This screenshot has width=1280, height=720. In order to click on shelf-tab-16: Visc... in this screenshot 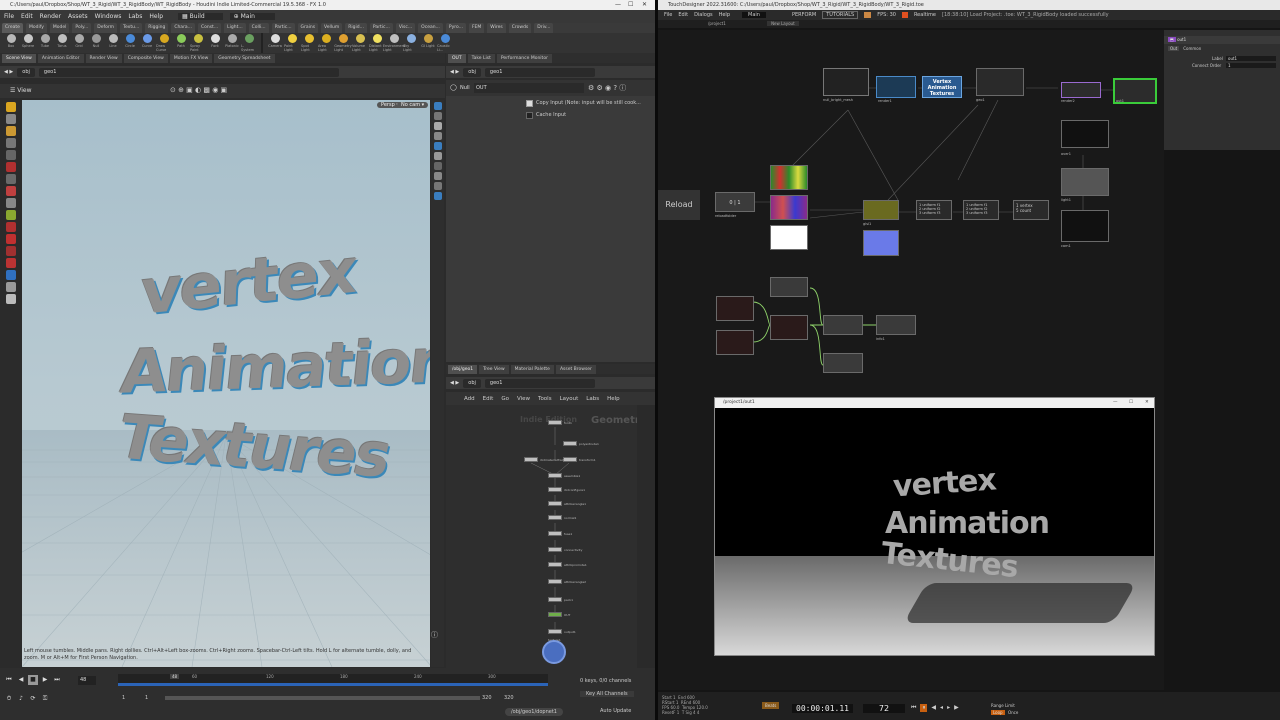, I will do `click(405, 28)`.